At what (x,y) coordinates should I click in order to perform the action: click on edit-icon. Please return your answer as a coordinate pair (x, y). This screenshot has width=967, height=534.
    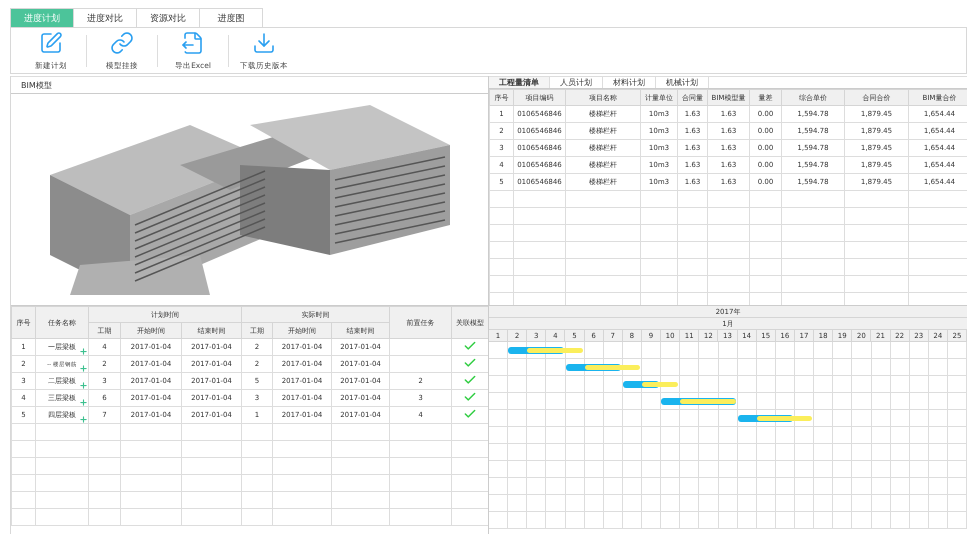
    Looking at the image, I should click on (51, 42).